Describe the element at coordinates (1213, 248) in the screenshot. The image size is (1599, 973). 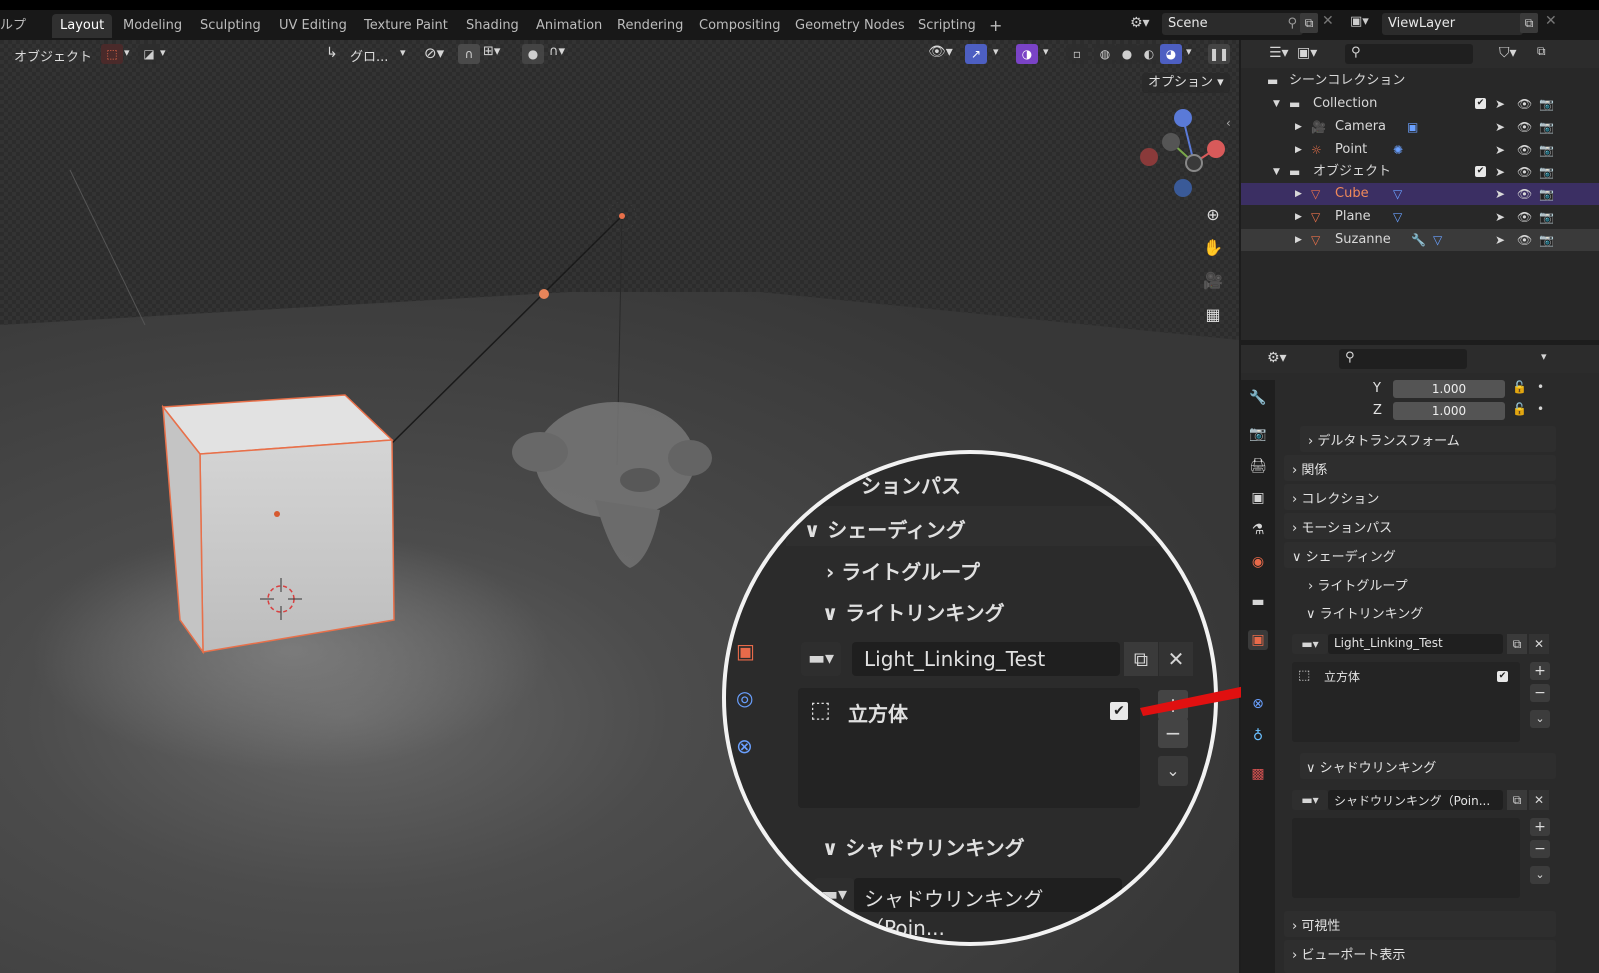
I see `pan-hand-icon: ✋` at that location.